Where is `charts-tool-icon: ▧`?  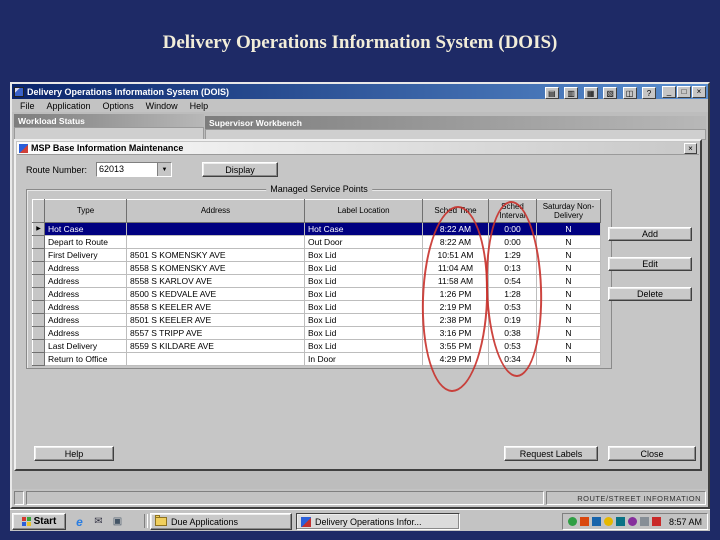 charts-tool-icon: ▧ is located at coordinates (610, 93).